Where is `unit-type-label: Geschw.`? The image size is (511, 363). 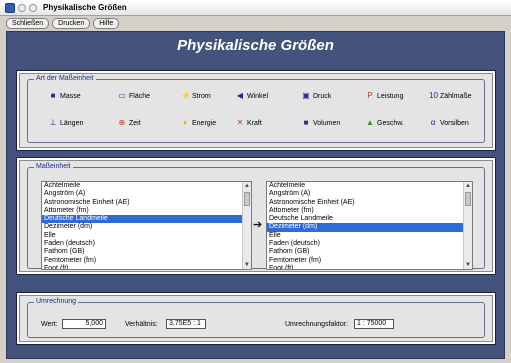 unit-type-label: Geschw. is located at coordinates (390, 123).